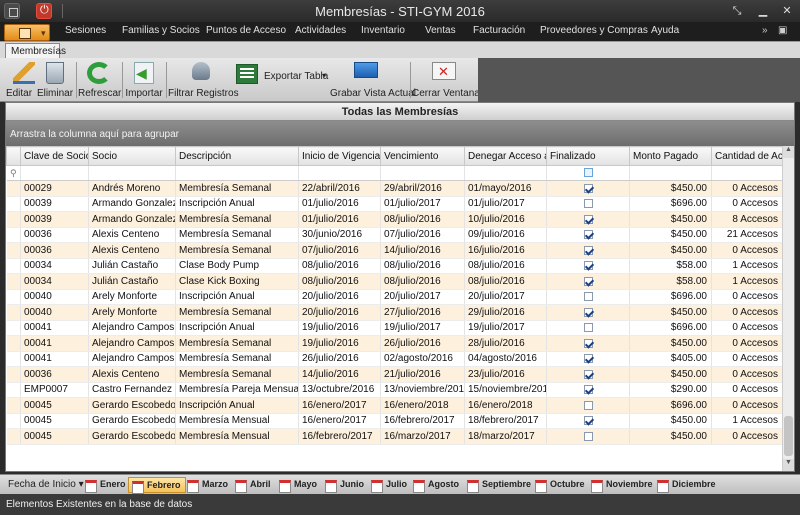 Image resolution: width=800 pixels, height=515 pixels. I want to click on column-header-finalizado: Finalizado, so click(588, 156).